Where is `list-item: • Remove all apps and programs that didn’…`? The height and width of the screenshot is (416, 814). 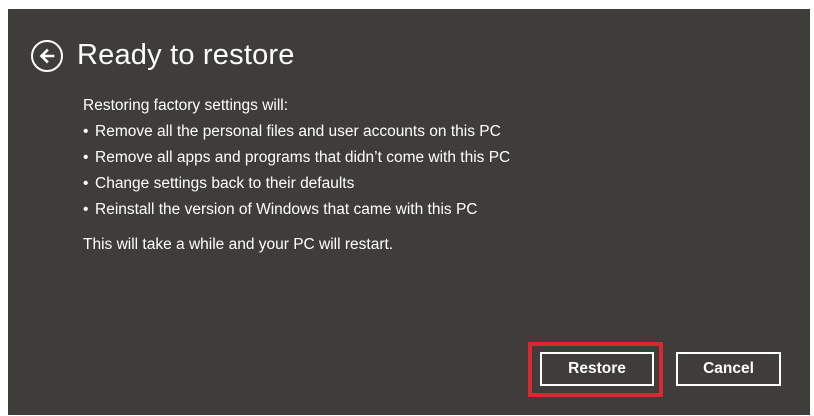 list-item: • Remove all apps and programs that didn’… is located at coordinates (297, 157).